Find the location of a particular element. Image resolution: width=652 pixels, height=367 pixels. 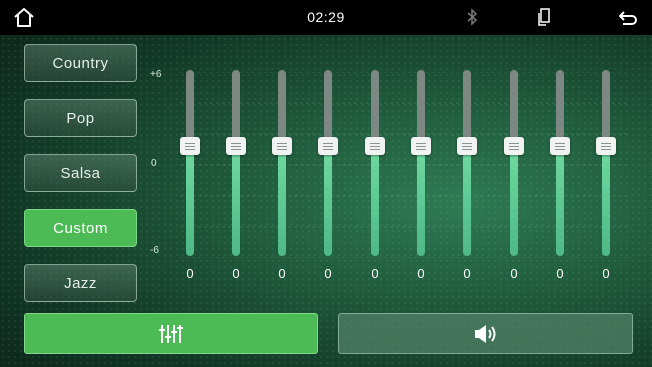

equalizer-sliders-icon is located at coordinates (171, 333).